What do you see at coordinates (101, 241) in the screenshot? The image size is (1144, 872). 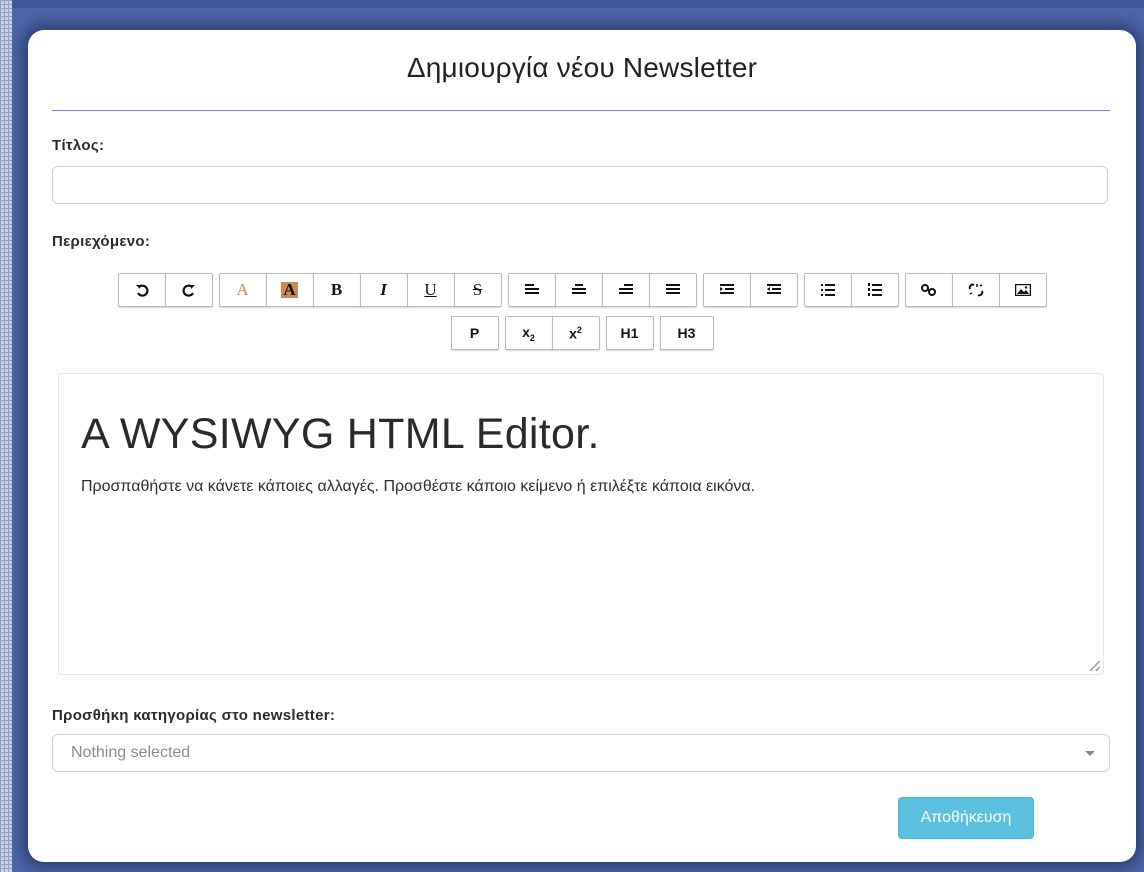 I see `content-label: Περιεχόμενο:` at bounding box center [101, 241].